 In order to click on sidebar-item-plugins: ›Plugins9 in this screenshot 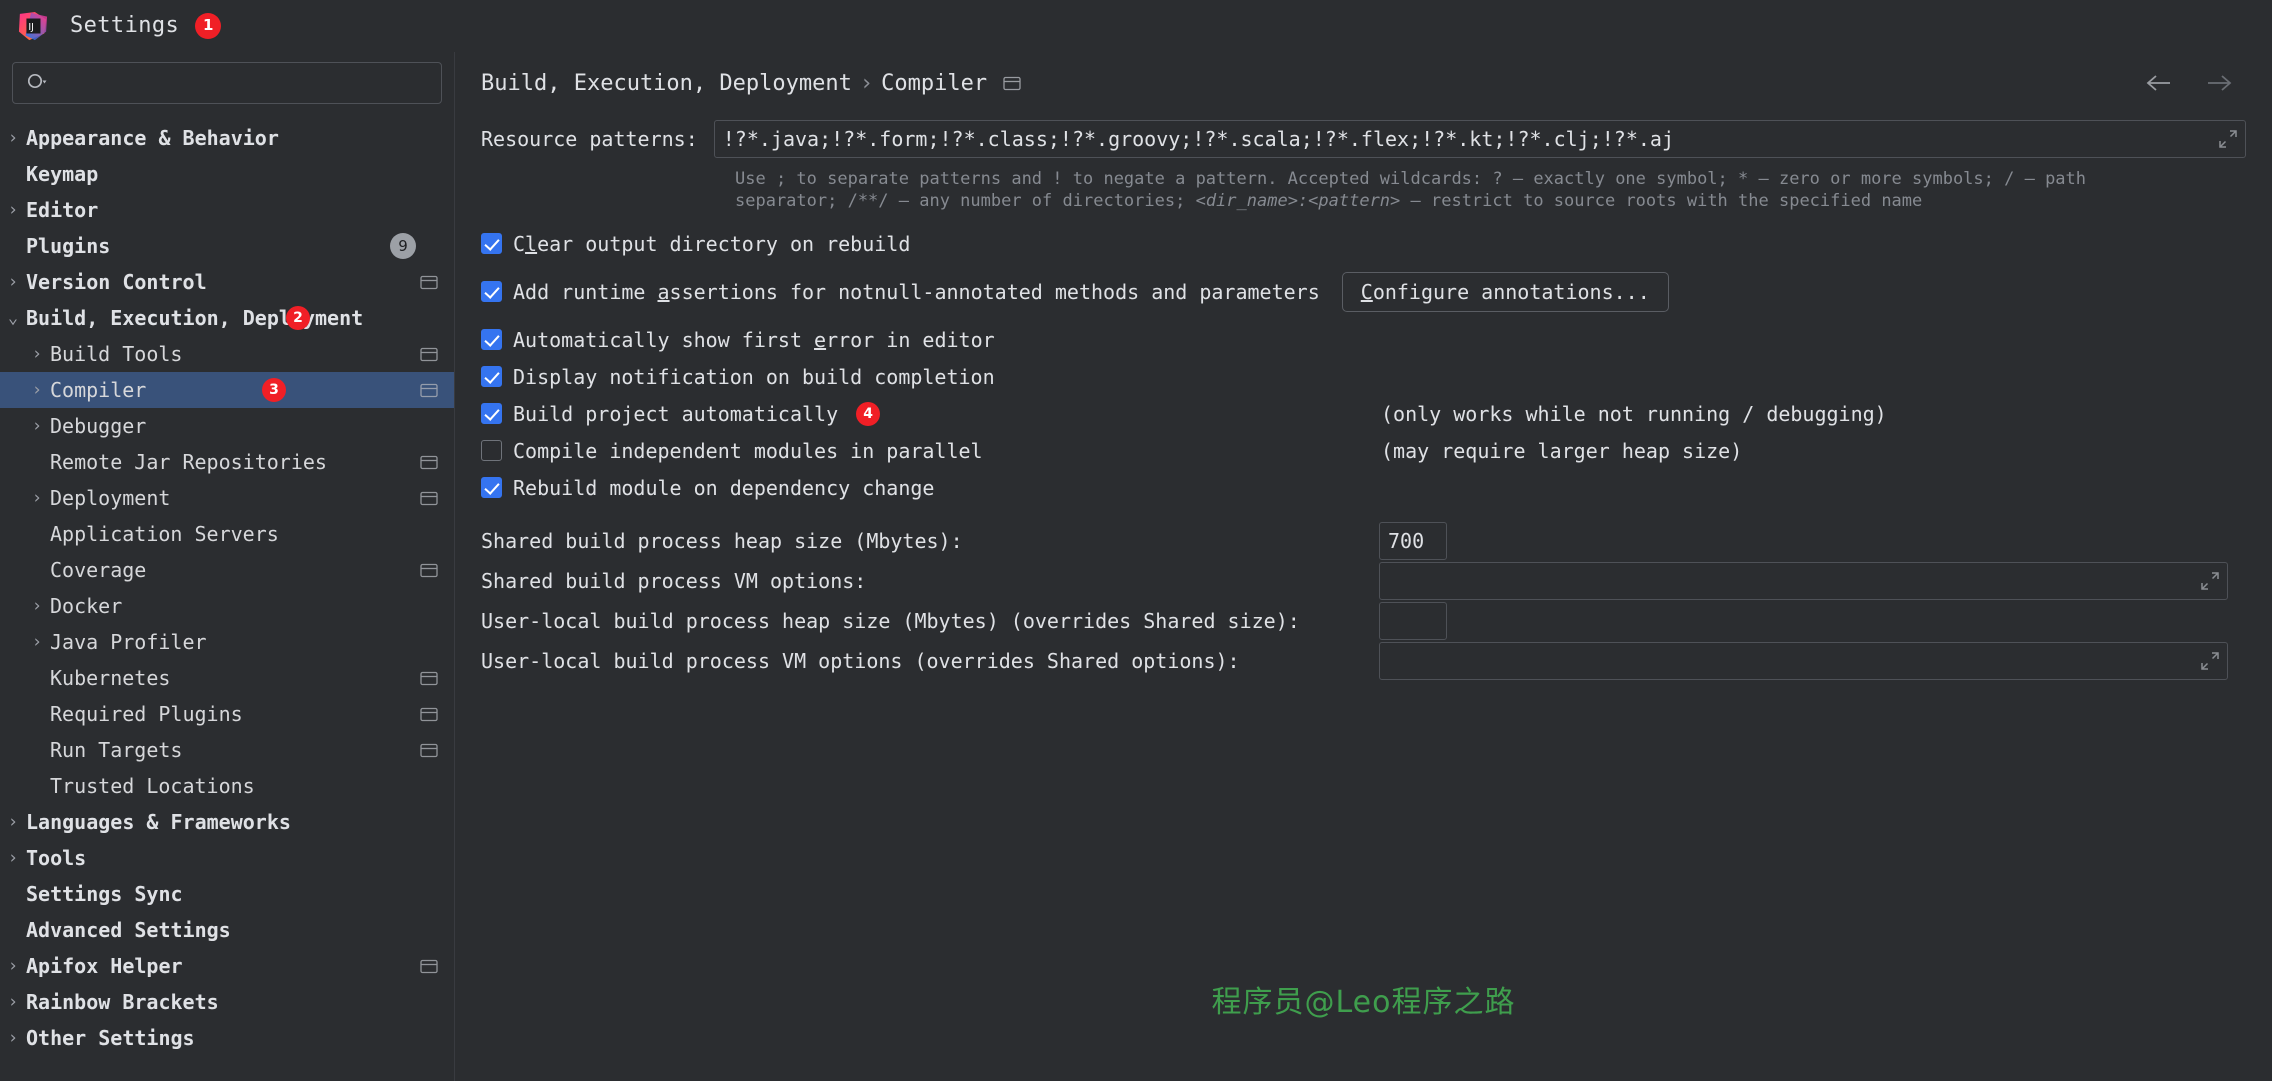, I will do `click(227, 246)`.